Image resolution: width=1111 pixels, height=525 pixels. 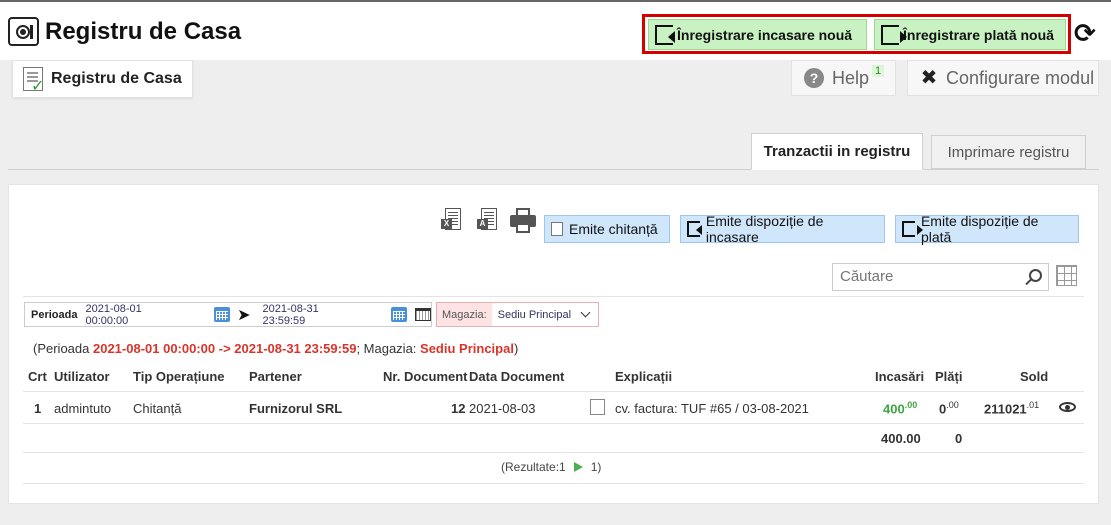 I want to click on total-income: 400.00, so click(x=901, y=438).